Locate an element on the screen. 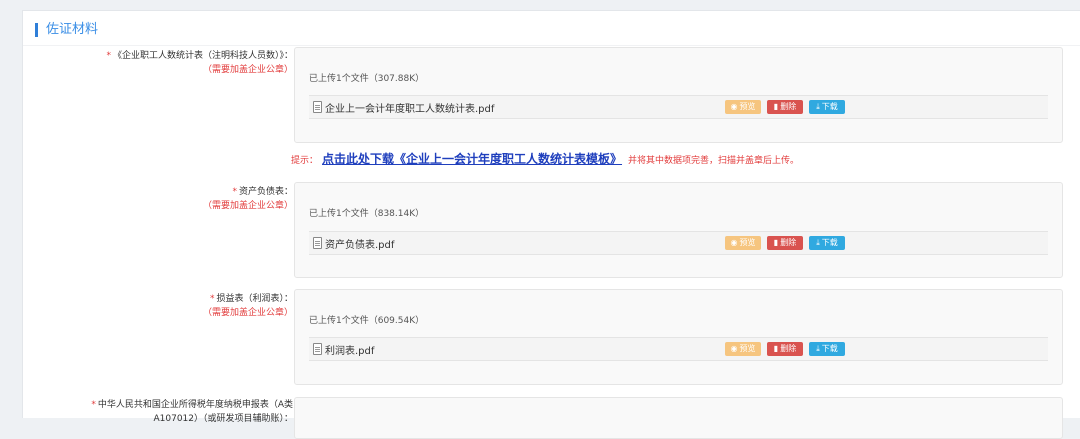 The width and height of the screenshot is (1080, 439). field-label-income-statement: * 损益表（利润表）： （需要加盖企业公章） is located at coordinates (158, 306).